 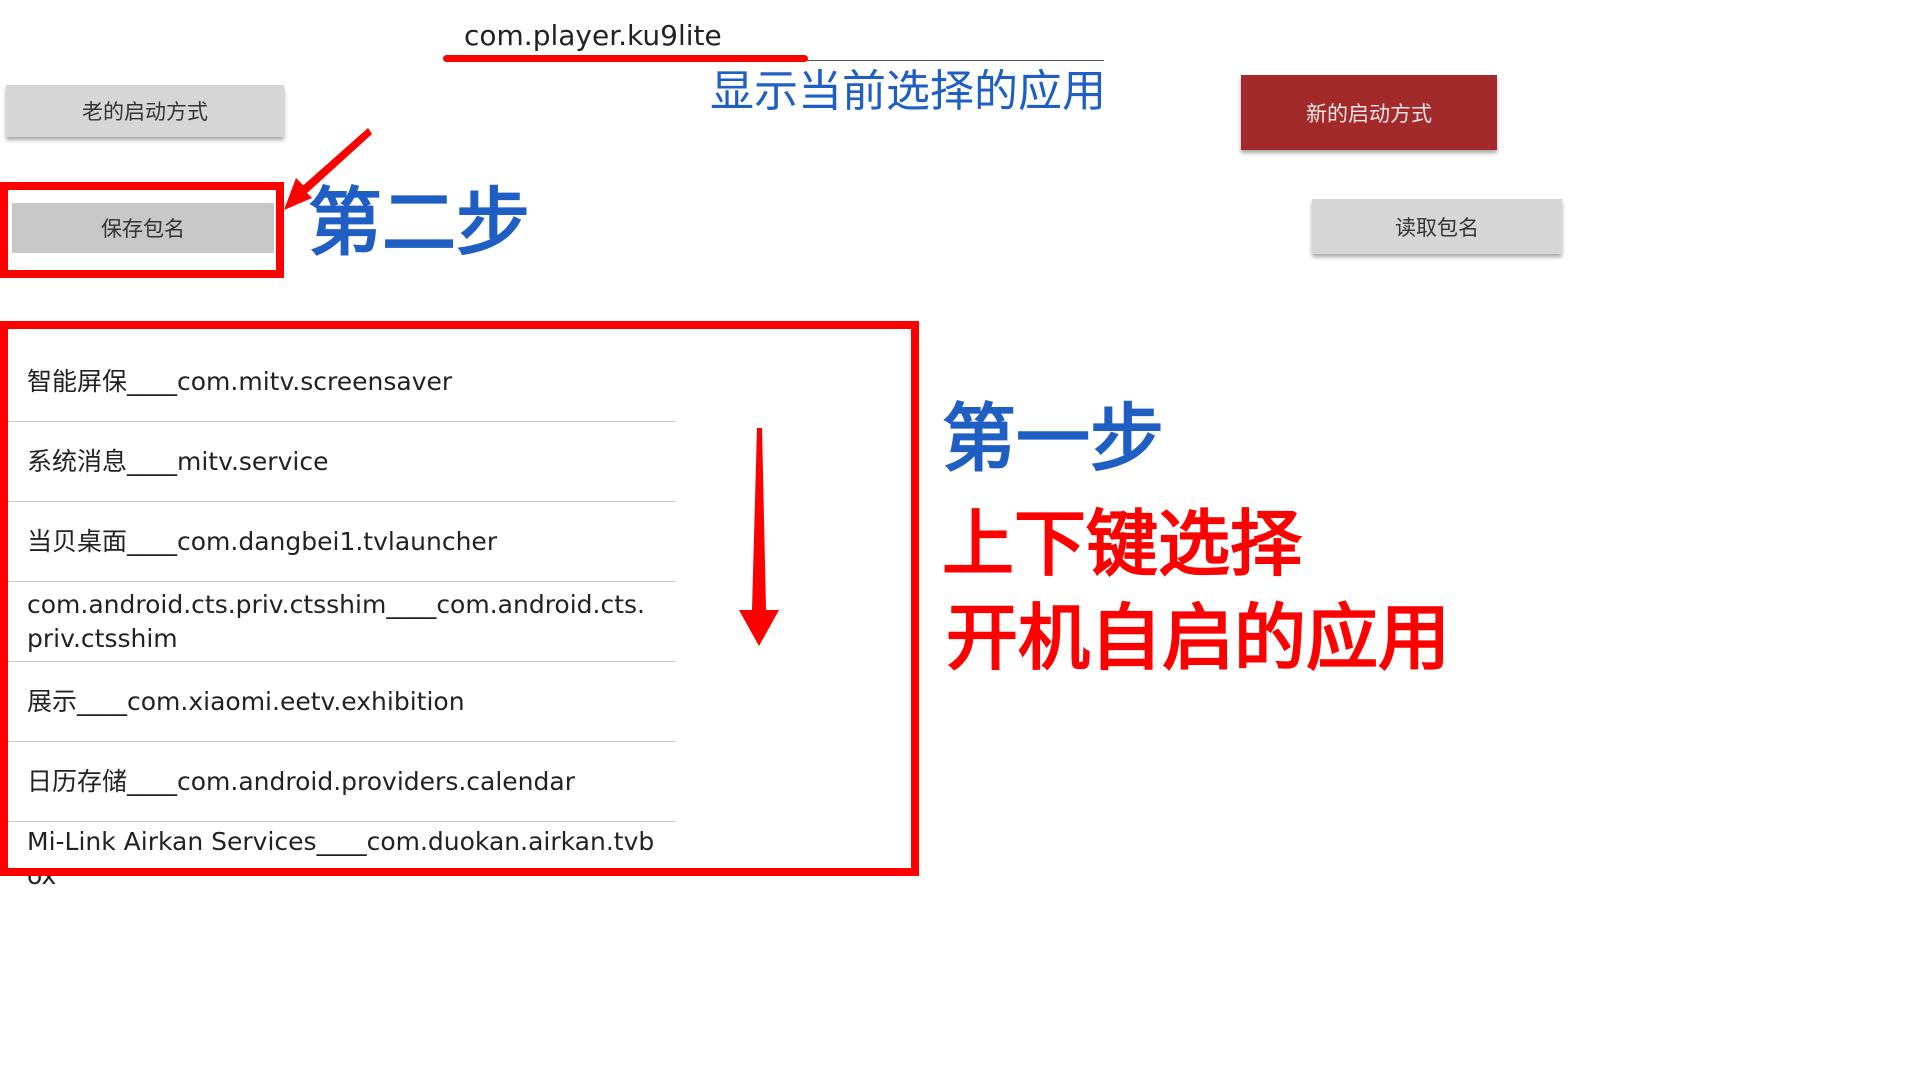 What do you see at coordinates (1369, 112) in the screenshot?
I see `new-launch-button: 新的启动方式` at bounding box center [1369, 112].